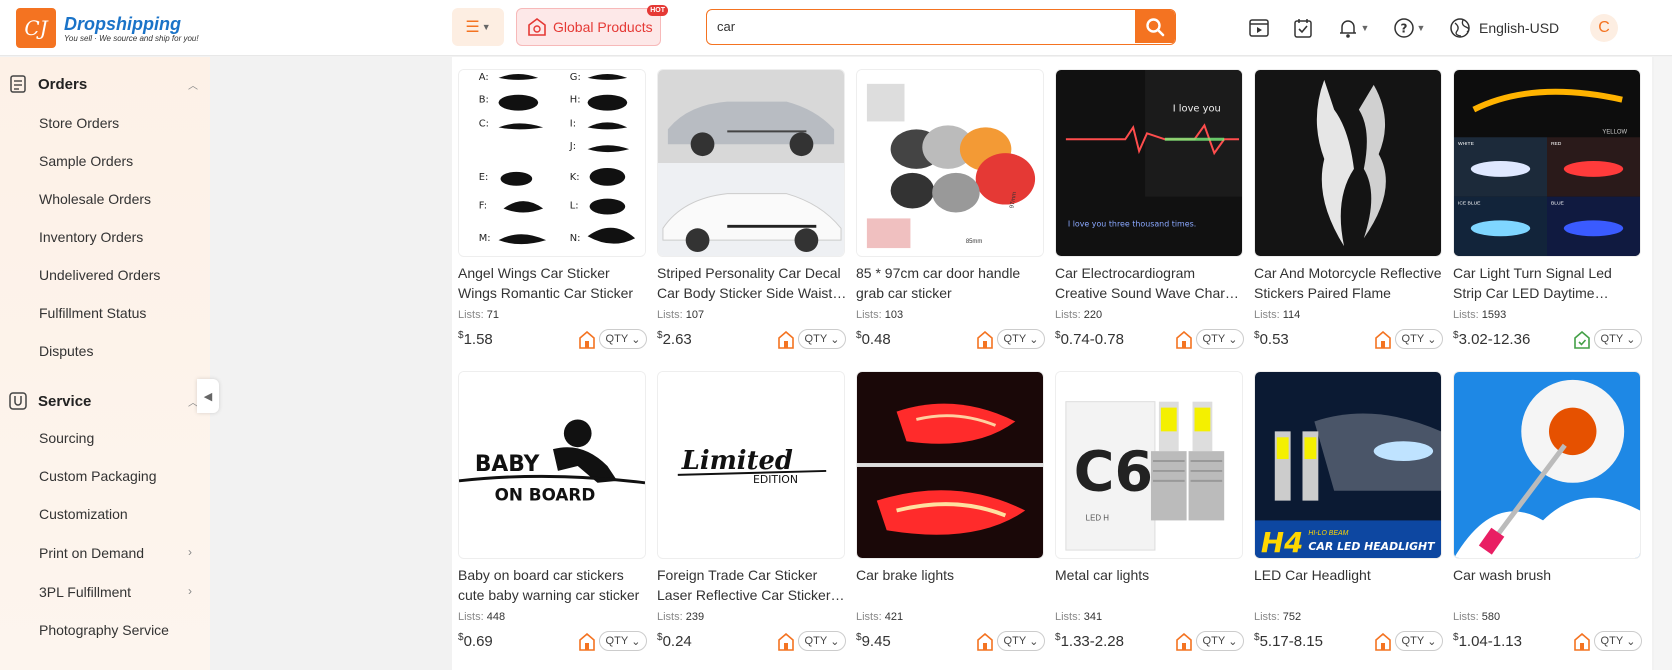 Image resolution: width=1672 pixels, height=670 pixels. I want to click on video-icon, so click(1259, 28).